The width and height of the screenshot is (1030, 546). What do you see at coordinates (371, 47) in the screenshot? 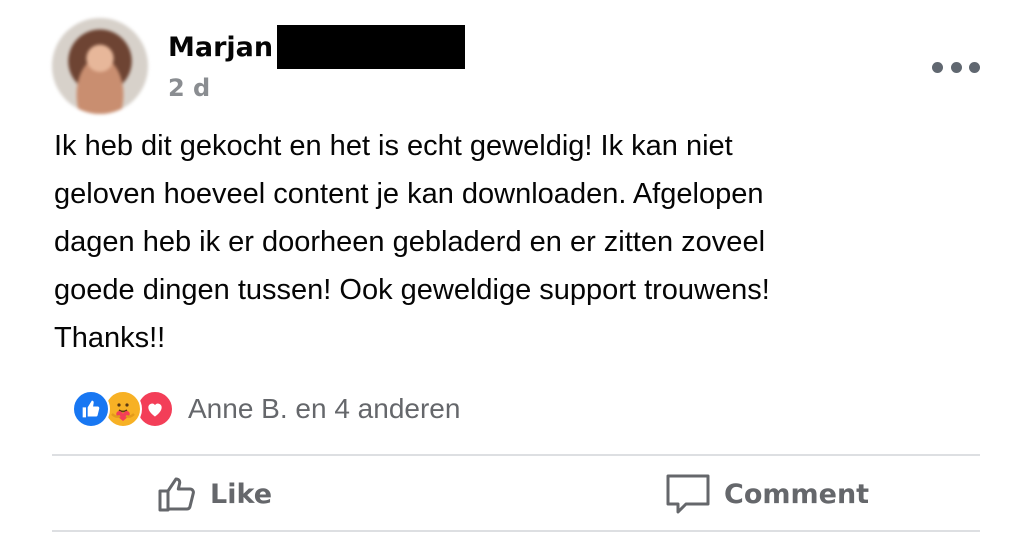
I see `redacted-surname` at bounding box center [371, 47].